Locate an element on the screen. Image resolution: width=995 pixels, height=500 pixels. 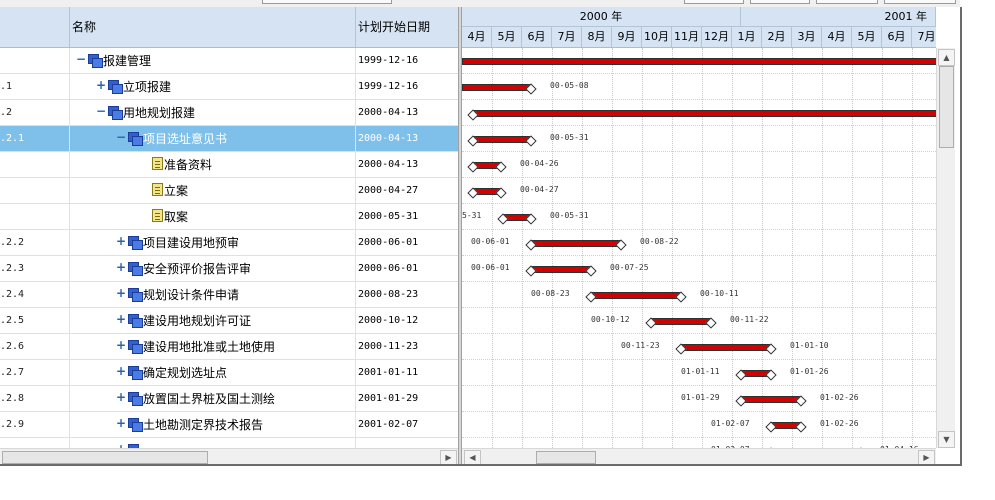
month-header: 6月 is located at coordinates (897, 37).